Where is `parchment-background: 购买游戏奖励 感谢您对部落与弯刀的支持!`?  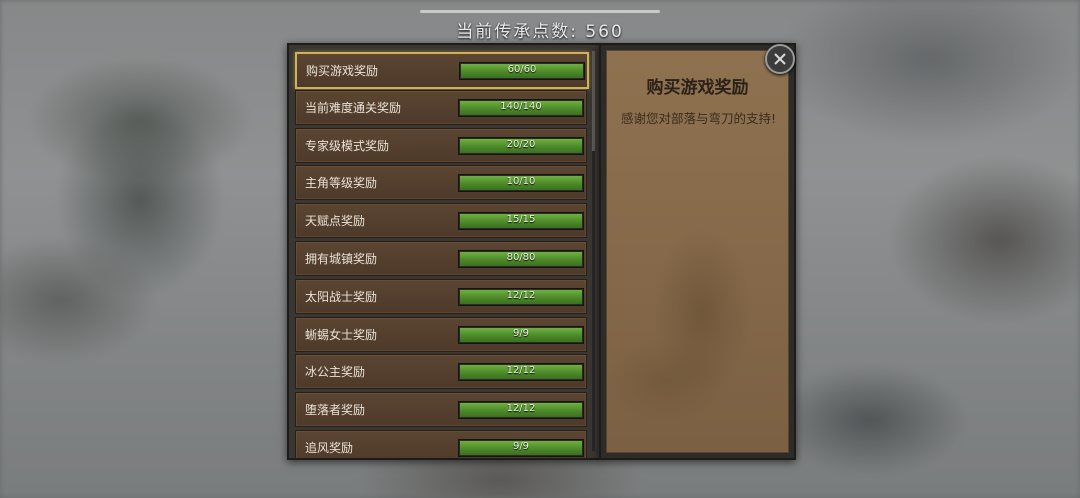 parchment-background: 购买游戏奖励 感谢您对部落与弯刀的支持! is located at coordinates (697, 251).